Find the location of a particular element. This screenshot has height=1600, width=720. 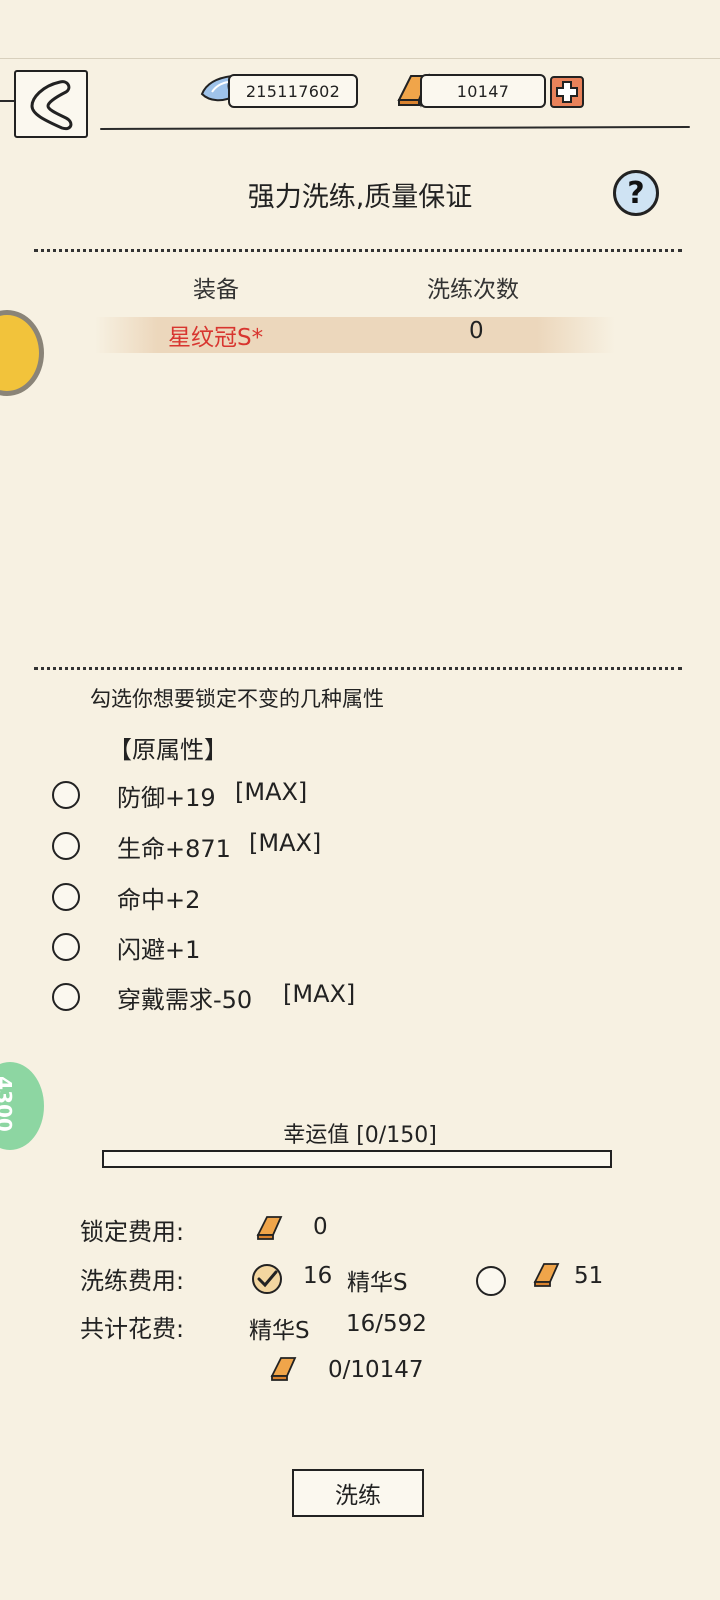

header-underline is located at coordinates (395, 128).